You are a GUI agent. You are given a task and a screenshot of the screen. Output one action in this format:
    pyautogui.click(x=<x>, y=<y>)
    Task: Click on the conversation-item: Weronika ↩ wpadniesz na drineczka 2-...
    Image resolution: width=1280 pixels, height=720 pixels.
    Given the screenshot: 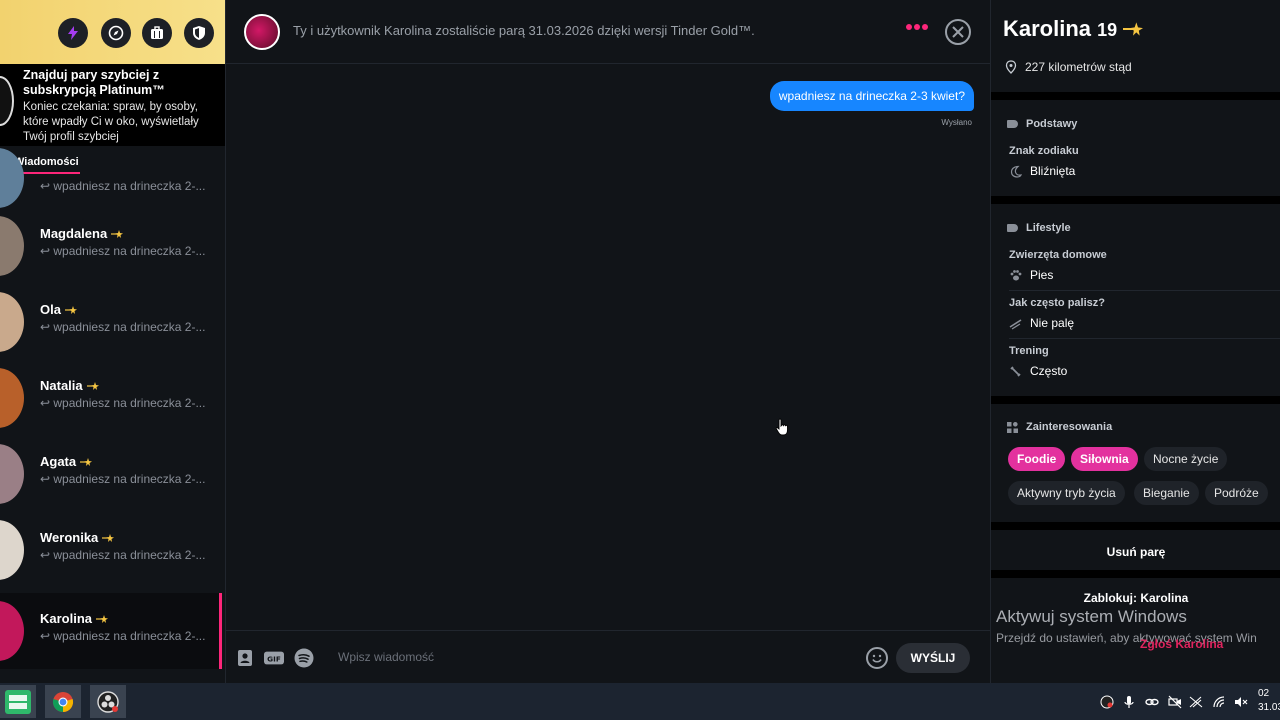 What is the action you would take?
    pyautogui.click(x=111, y=550)
    